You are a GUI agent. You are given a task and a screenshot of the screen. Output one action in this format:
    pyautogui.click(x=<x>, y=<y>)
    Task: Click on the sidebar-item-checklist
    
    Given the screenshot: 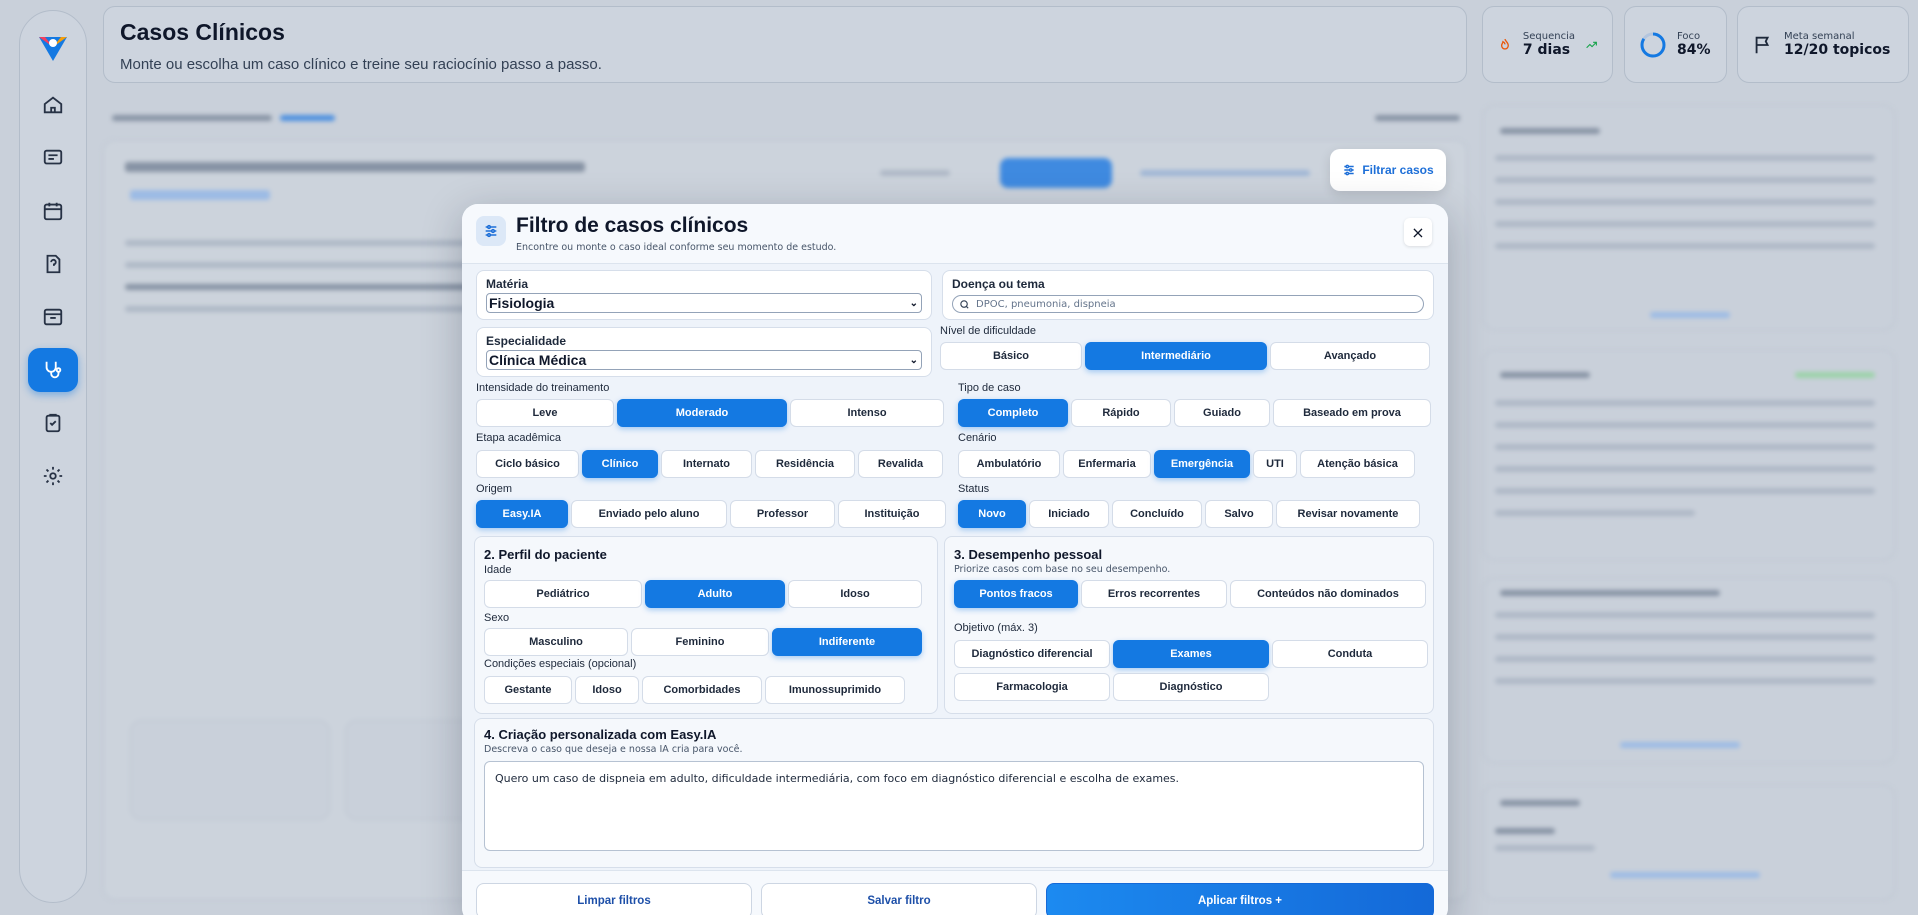 What is the action you would take?
    pyautogui.click(x=53, y=423)
    